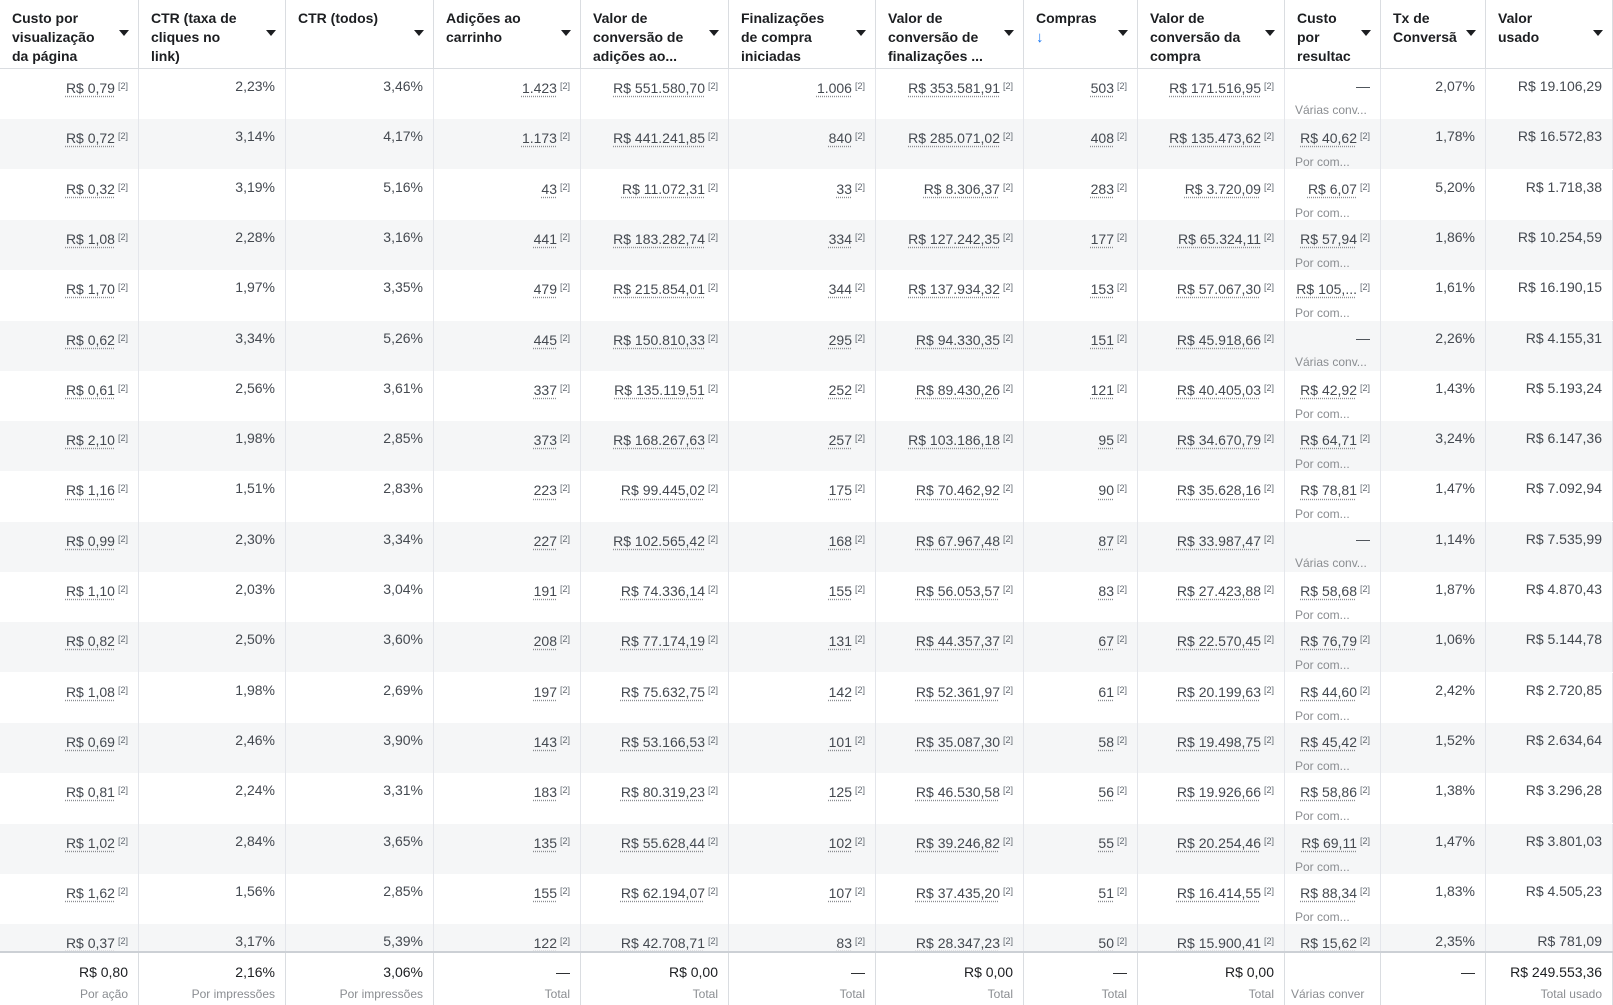  What do you see at coordinates (545, 390) in the screenshot?
I see `cell-value: 337` at bounding box center [545, 390].